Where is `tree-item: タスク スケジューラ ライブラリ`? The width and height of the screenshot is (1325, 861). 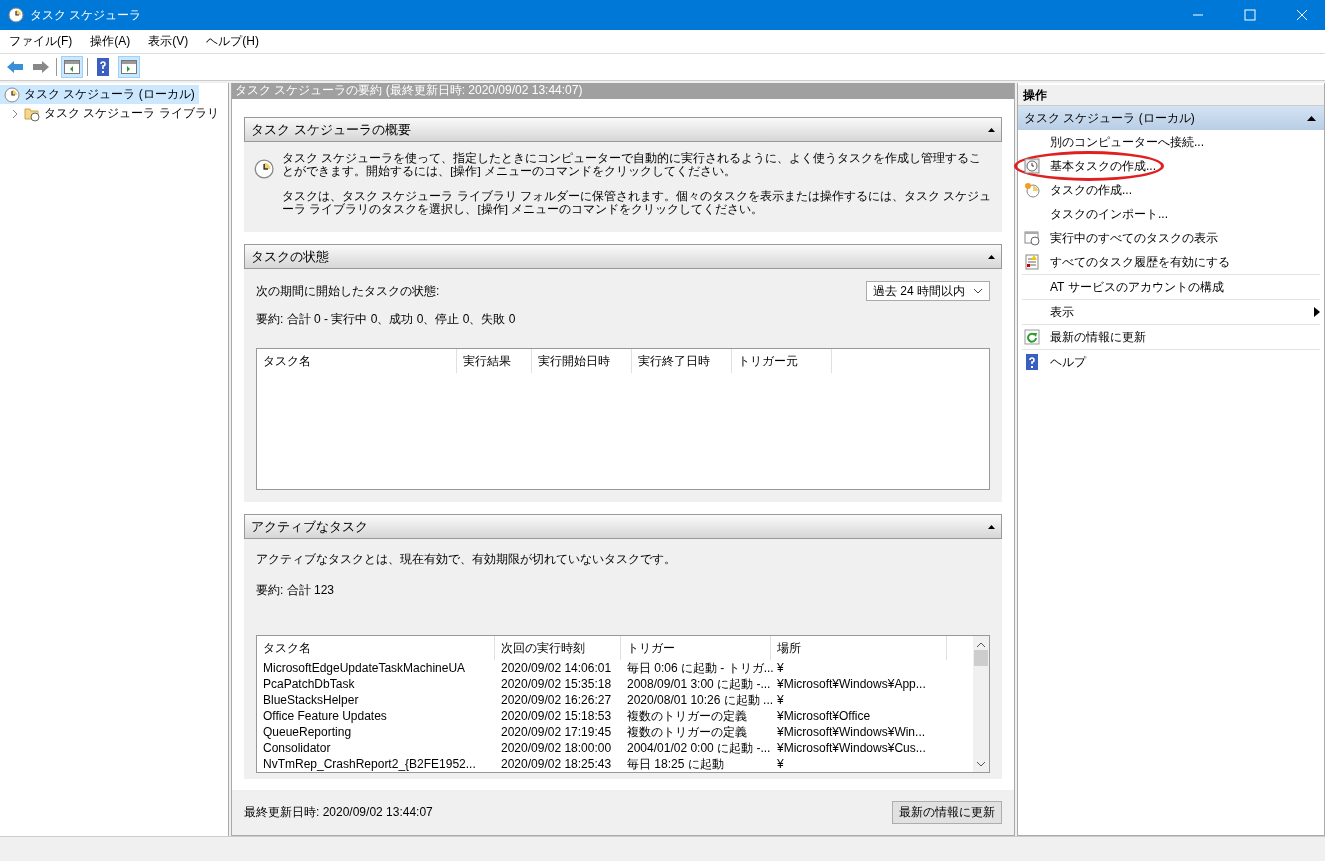 tree-item: タスク スケジューラ ライブラリ is located at coordinates (114, 113).